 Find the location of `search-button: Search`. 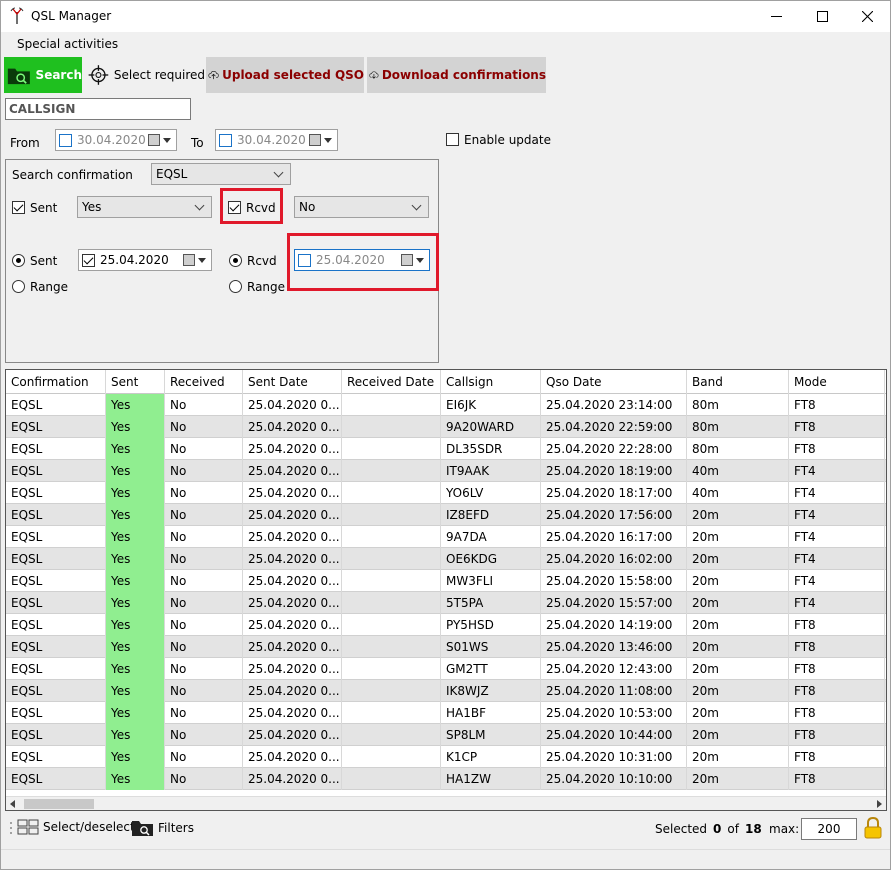

search-button: Search is located at coordinates (43, 75).